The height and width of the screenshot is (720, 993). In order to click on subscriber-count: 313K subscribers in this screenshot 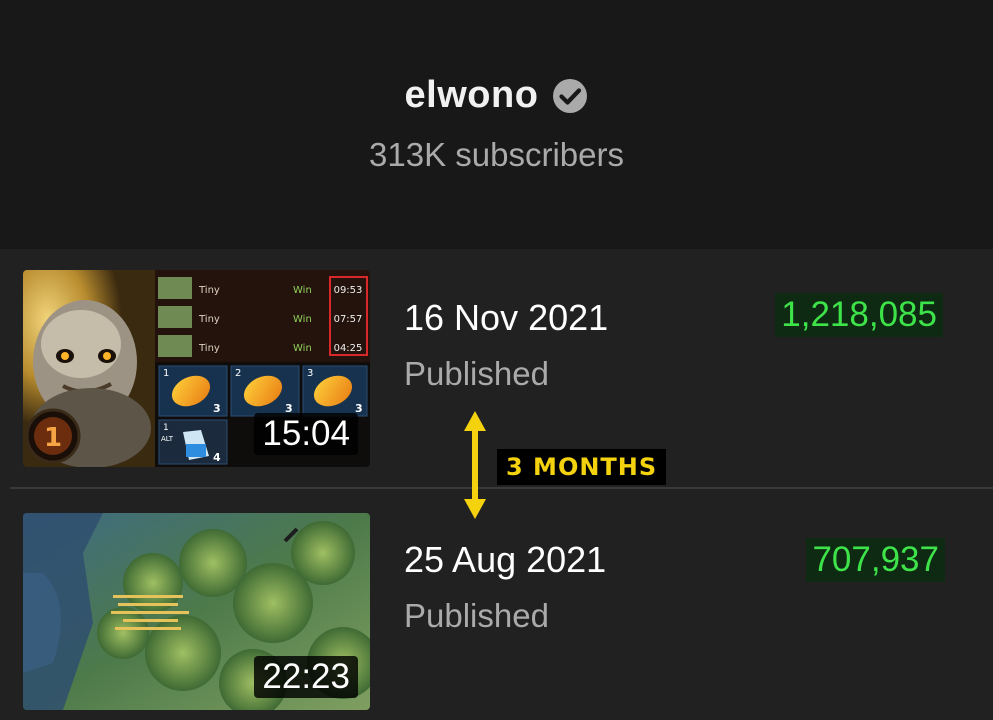, I will do `click(496, 154)`.